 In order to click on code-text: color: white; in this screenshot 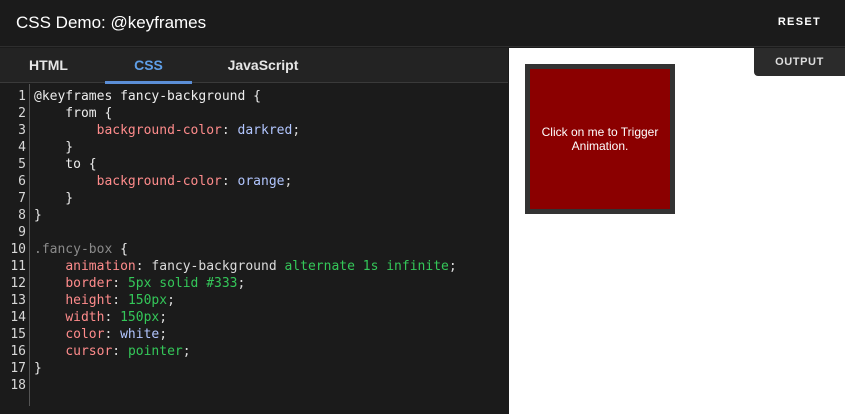, I will do `click(100, 334)`.